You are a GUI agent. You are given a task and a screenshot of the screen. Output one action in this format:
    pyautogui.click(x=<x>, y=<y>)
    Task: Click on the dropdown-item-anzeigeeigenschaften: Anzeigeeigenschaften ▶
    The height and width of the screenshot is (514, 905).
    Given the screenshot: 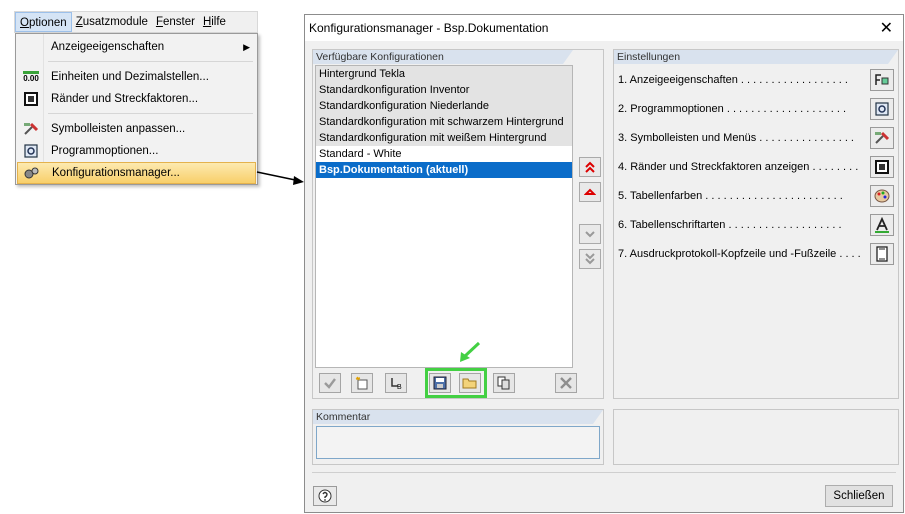 What is the action you would take?
    pyautogui.click(x=136, y=47)
    